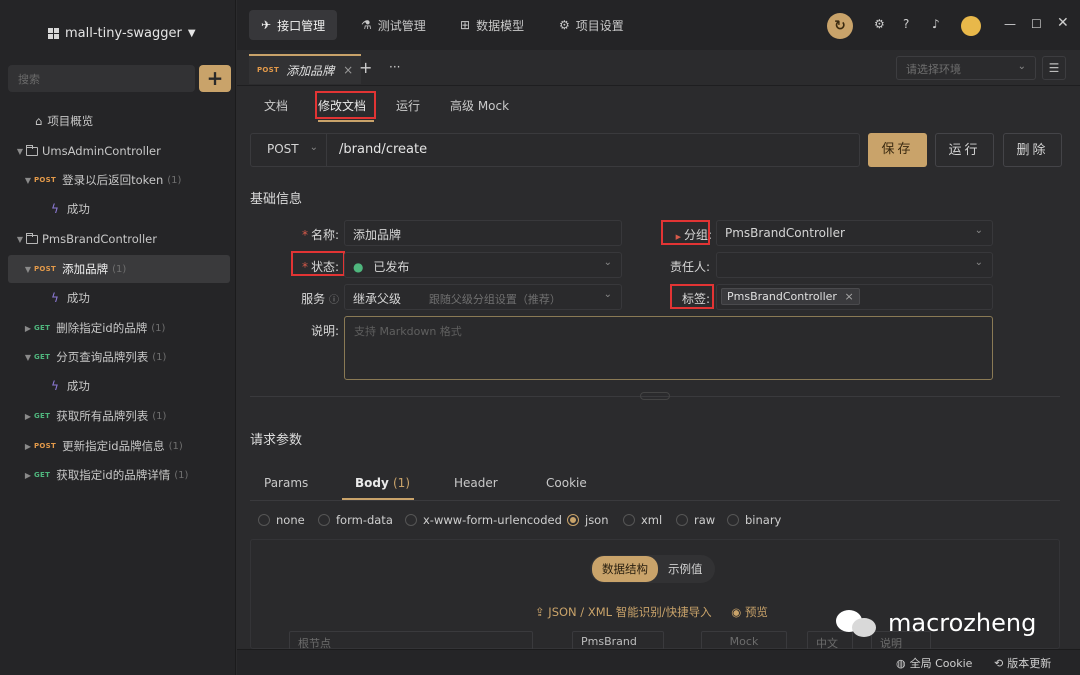  What do you see at coordinates (281, 520) in the screenshot?
I see `radio-none: none` at bounding box center [281, 520].